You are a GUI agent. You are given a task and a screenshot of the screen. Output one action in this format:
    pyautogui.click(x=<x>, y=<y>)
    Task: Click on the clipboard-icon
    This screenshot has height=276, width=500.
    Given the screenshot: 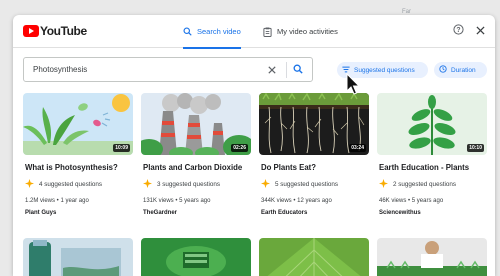 What is the action you would take?
    pyautogui.click(x=267, y=32)
    